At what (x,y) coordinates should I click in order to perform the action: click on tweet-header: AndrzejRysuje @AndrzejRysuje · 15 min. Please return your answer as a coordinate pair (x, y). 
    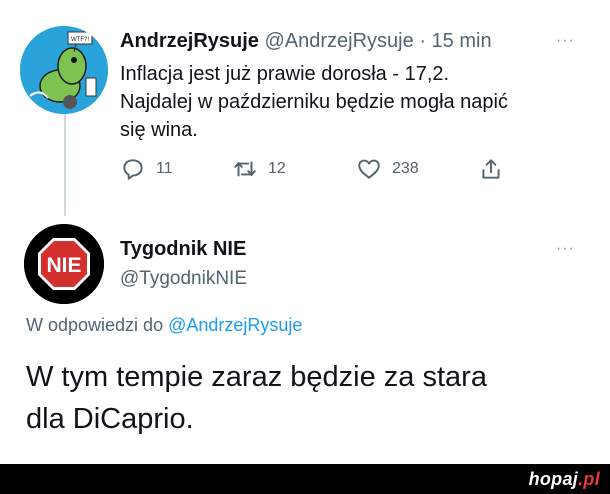
    Looking at the image, I should click on (306, 41).